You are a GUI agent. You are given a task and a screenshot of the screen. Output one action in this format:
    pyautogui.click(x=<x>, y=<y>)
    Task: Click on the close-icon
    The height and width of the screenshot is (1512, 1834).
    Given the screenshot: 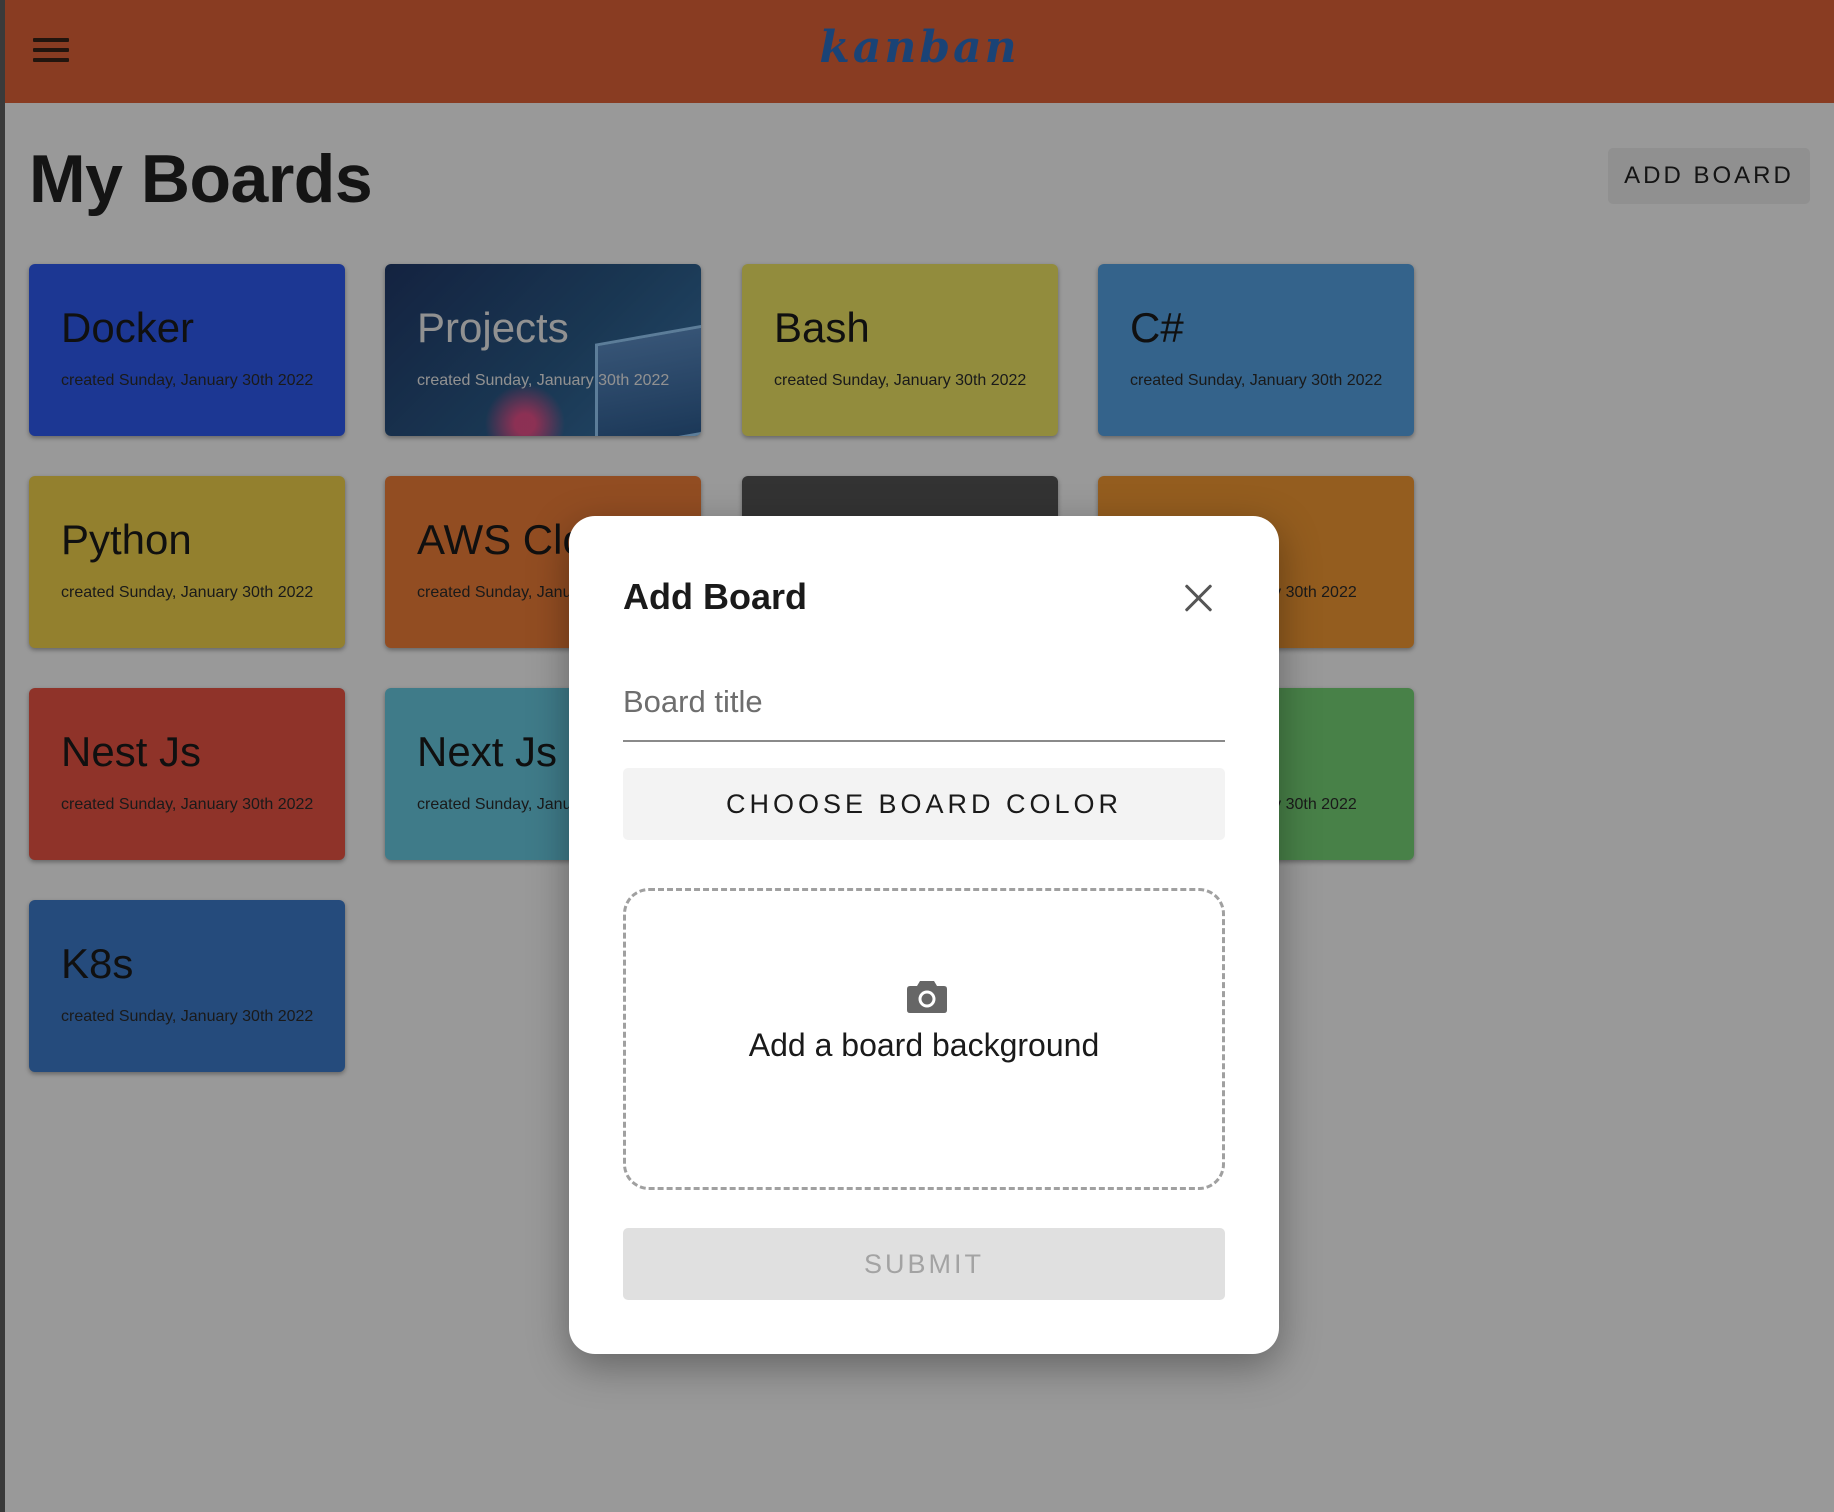 What is the action you would take?
    pyautogui.click(x=1199, y=598)
    